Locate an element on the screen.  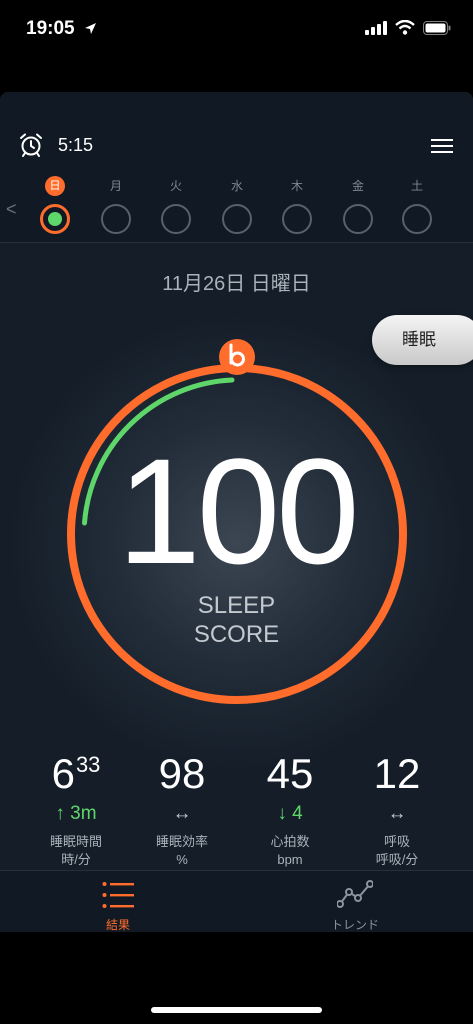
day-monday: 月 is located at coordinates (116, 205).